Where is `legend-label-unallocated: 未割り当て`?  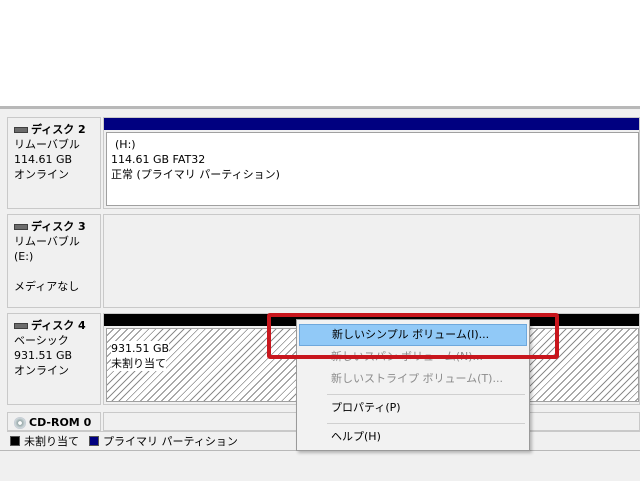 legend-label-unallocated: 未割り当て is located at coordinates (51, 441).